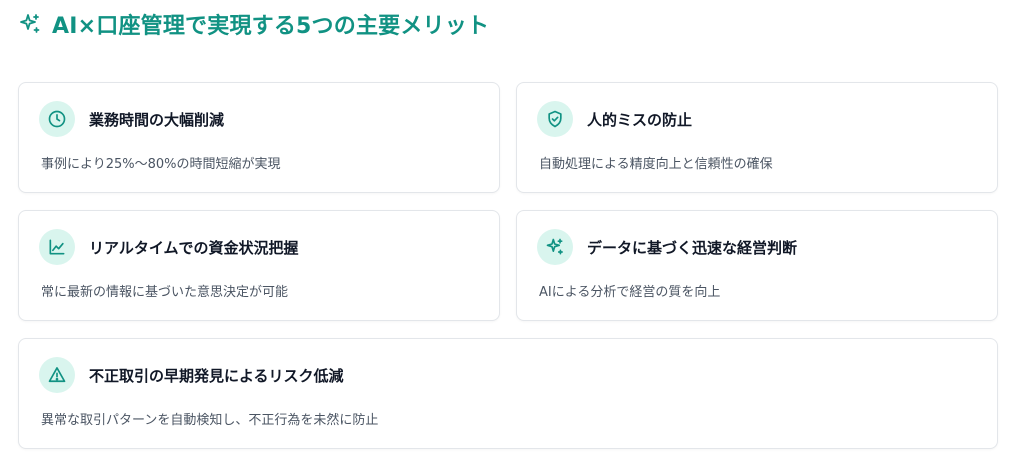 The height and width of the screenshot is (464, 1024). I want to click on card-description: 異常な取引パターンを自動検知し、不正行為を未然に防止, so click(210, 420).